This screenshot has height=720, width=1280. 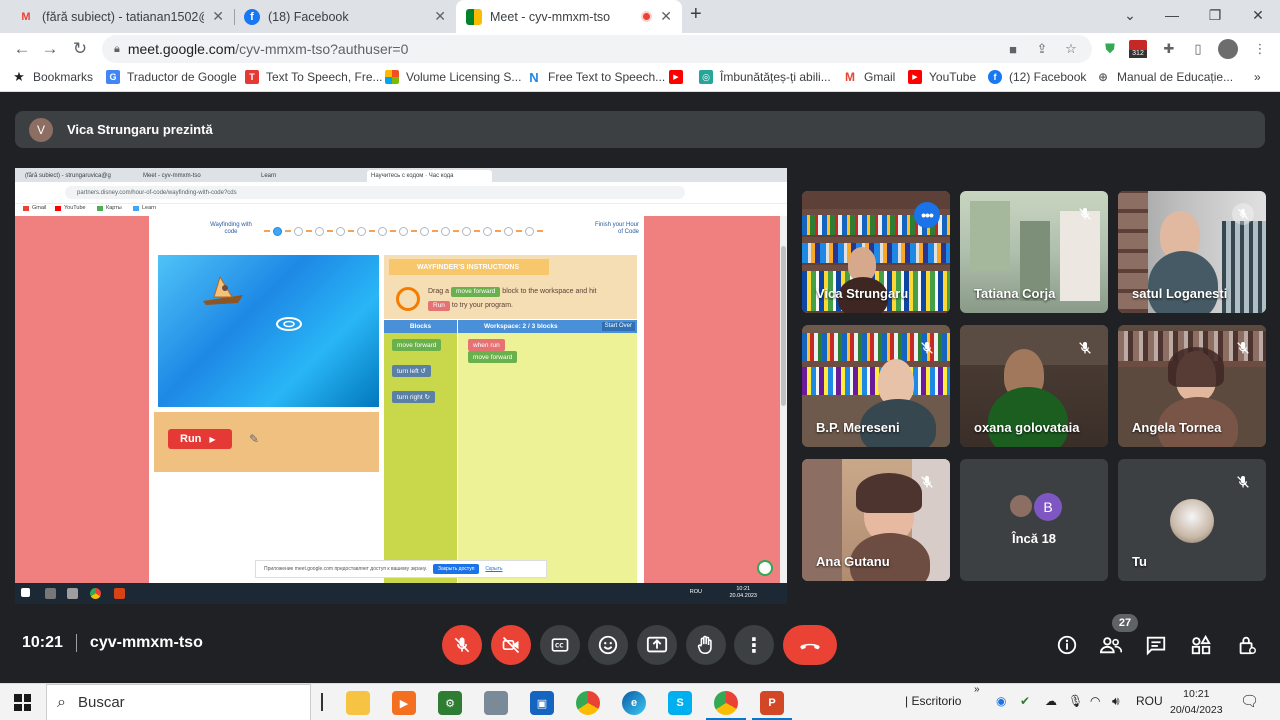 I want to click on participant-tile: oxana golovataia, so click(x=1034, y=386).